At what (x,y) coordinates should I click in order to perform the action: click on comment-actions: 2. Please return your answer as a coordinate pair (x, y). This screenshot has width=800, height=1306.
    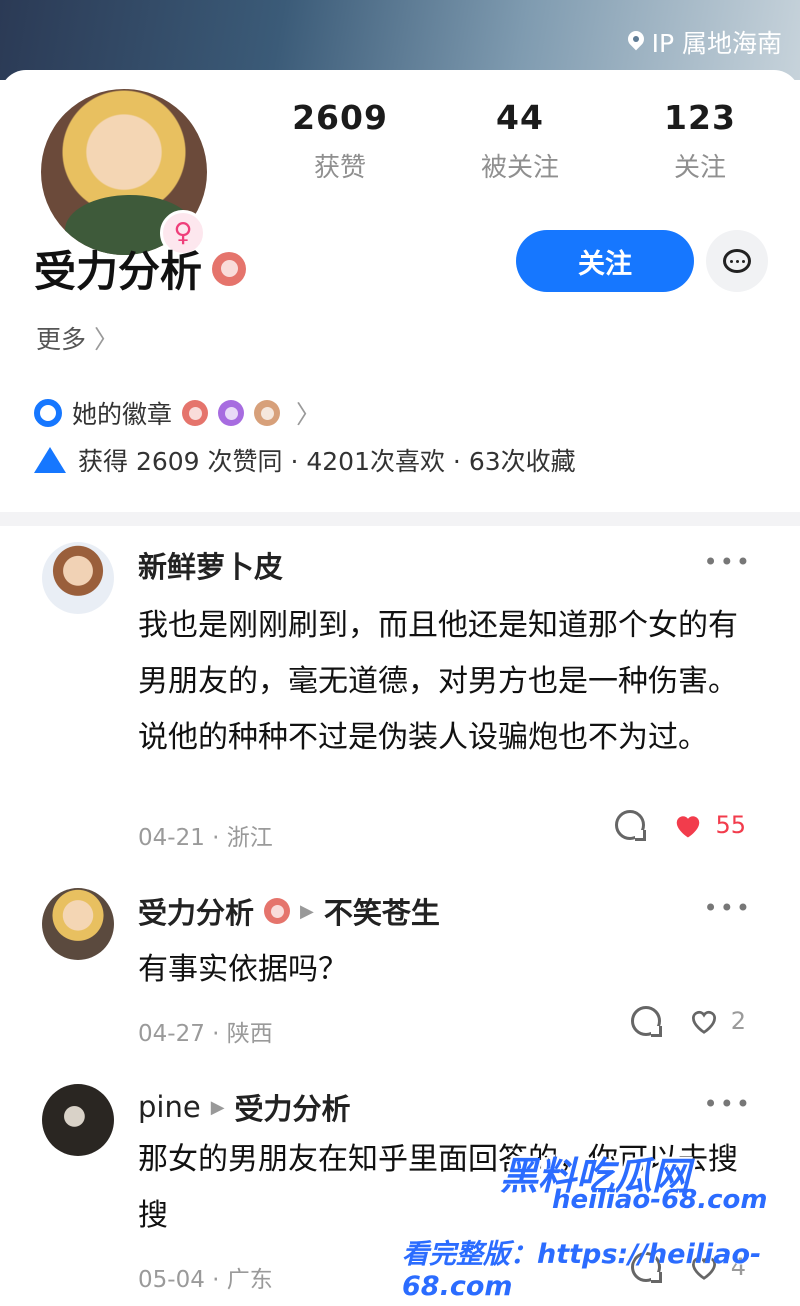
    Looking at the image, I should click on (688, 1021).